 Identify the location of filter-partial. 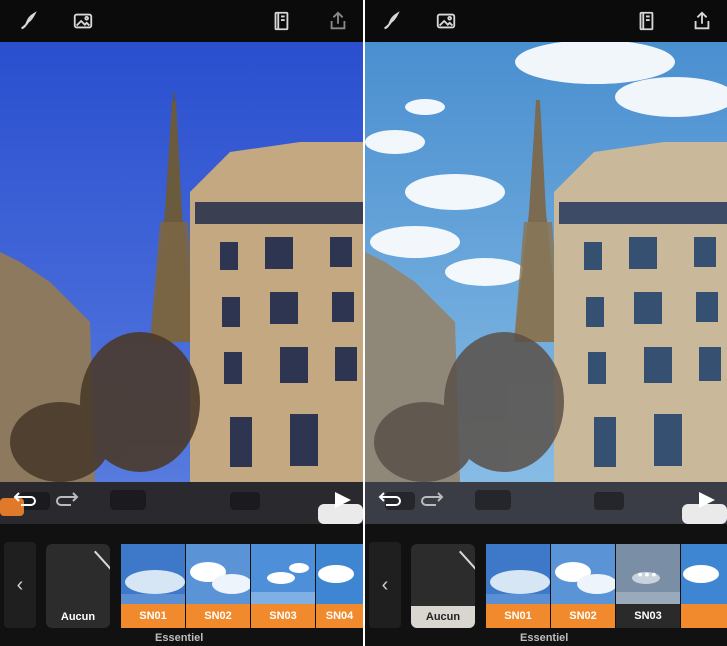
(704, 586).